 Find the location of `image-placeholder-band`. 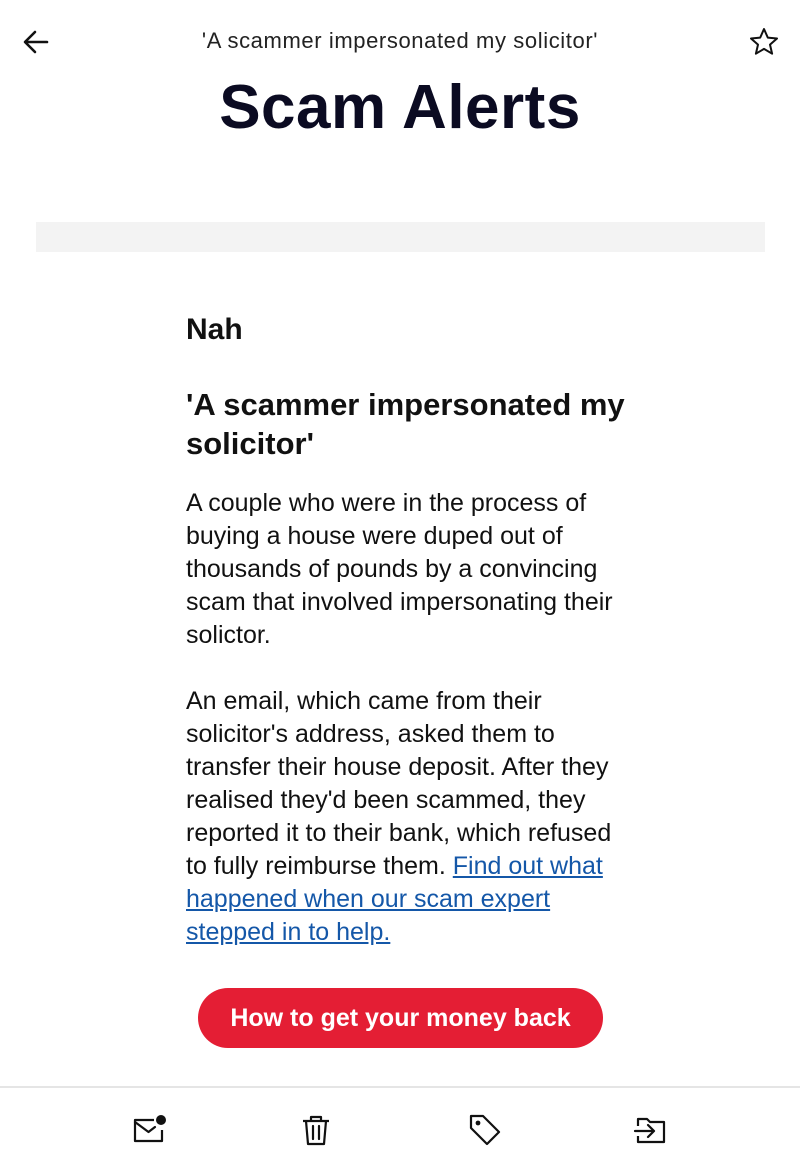

image-placeholder-band is located at coordinates (400, 237).